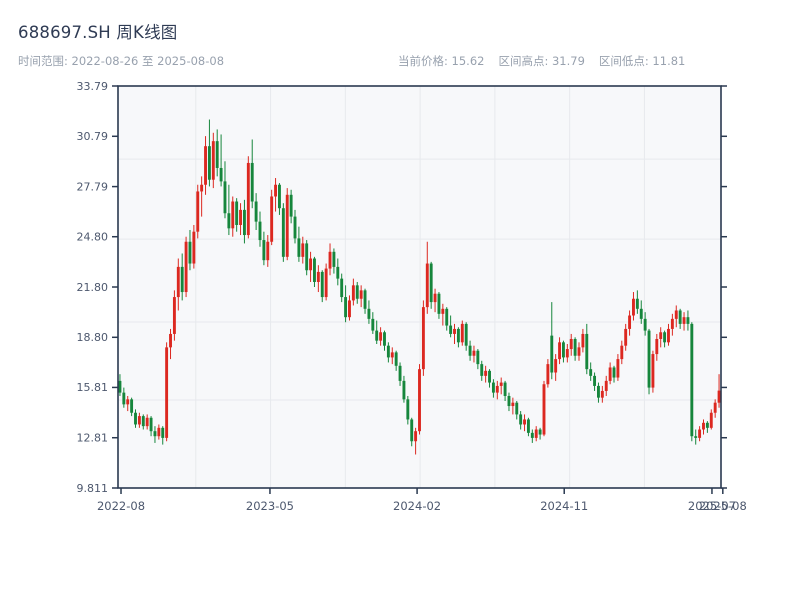 The width and height of the screenshot is (800, 600). Describe the element at coordinates (564, 506) in the screenshot. I see `x-tick-label: 2024-11` at that location.